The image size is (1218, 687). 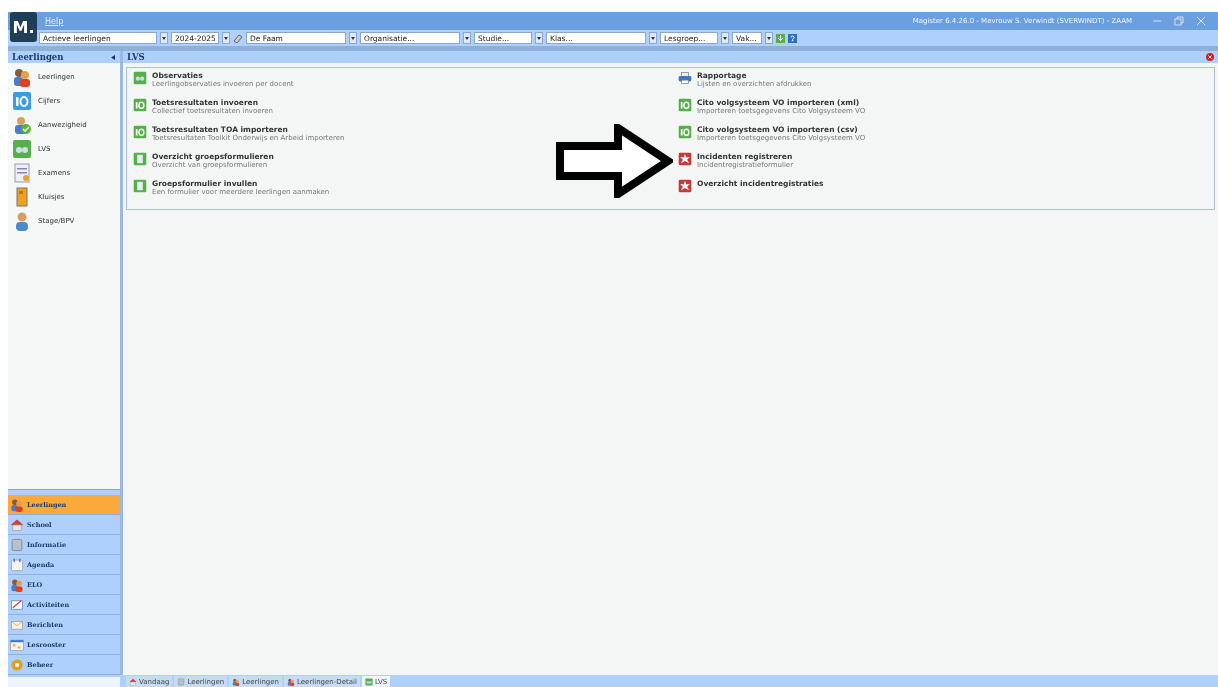 What do you see at coordinates (22, 125) in the screenshot?
I see `person-check-icon` at bounding box center [22, 125].